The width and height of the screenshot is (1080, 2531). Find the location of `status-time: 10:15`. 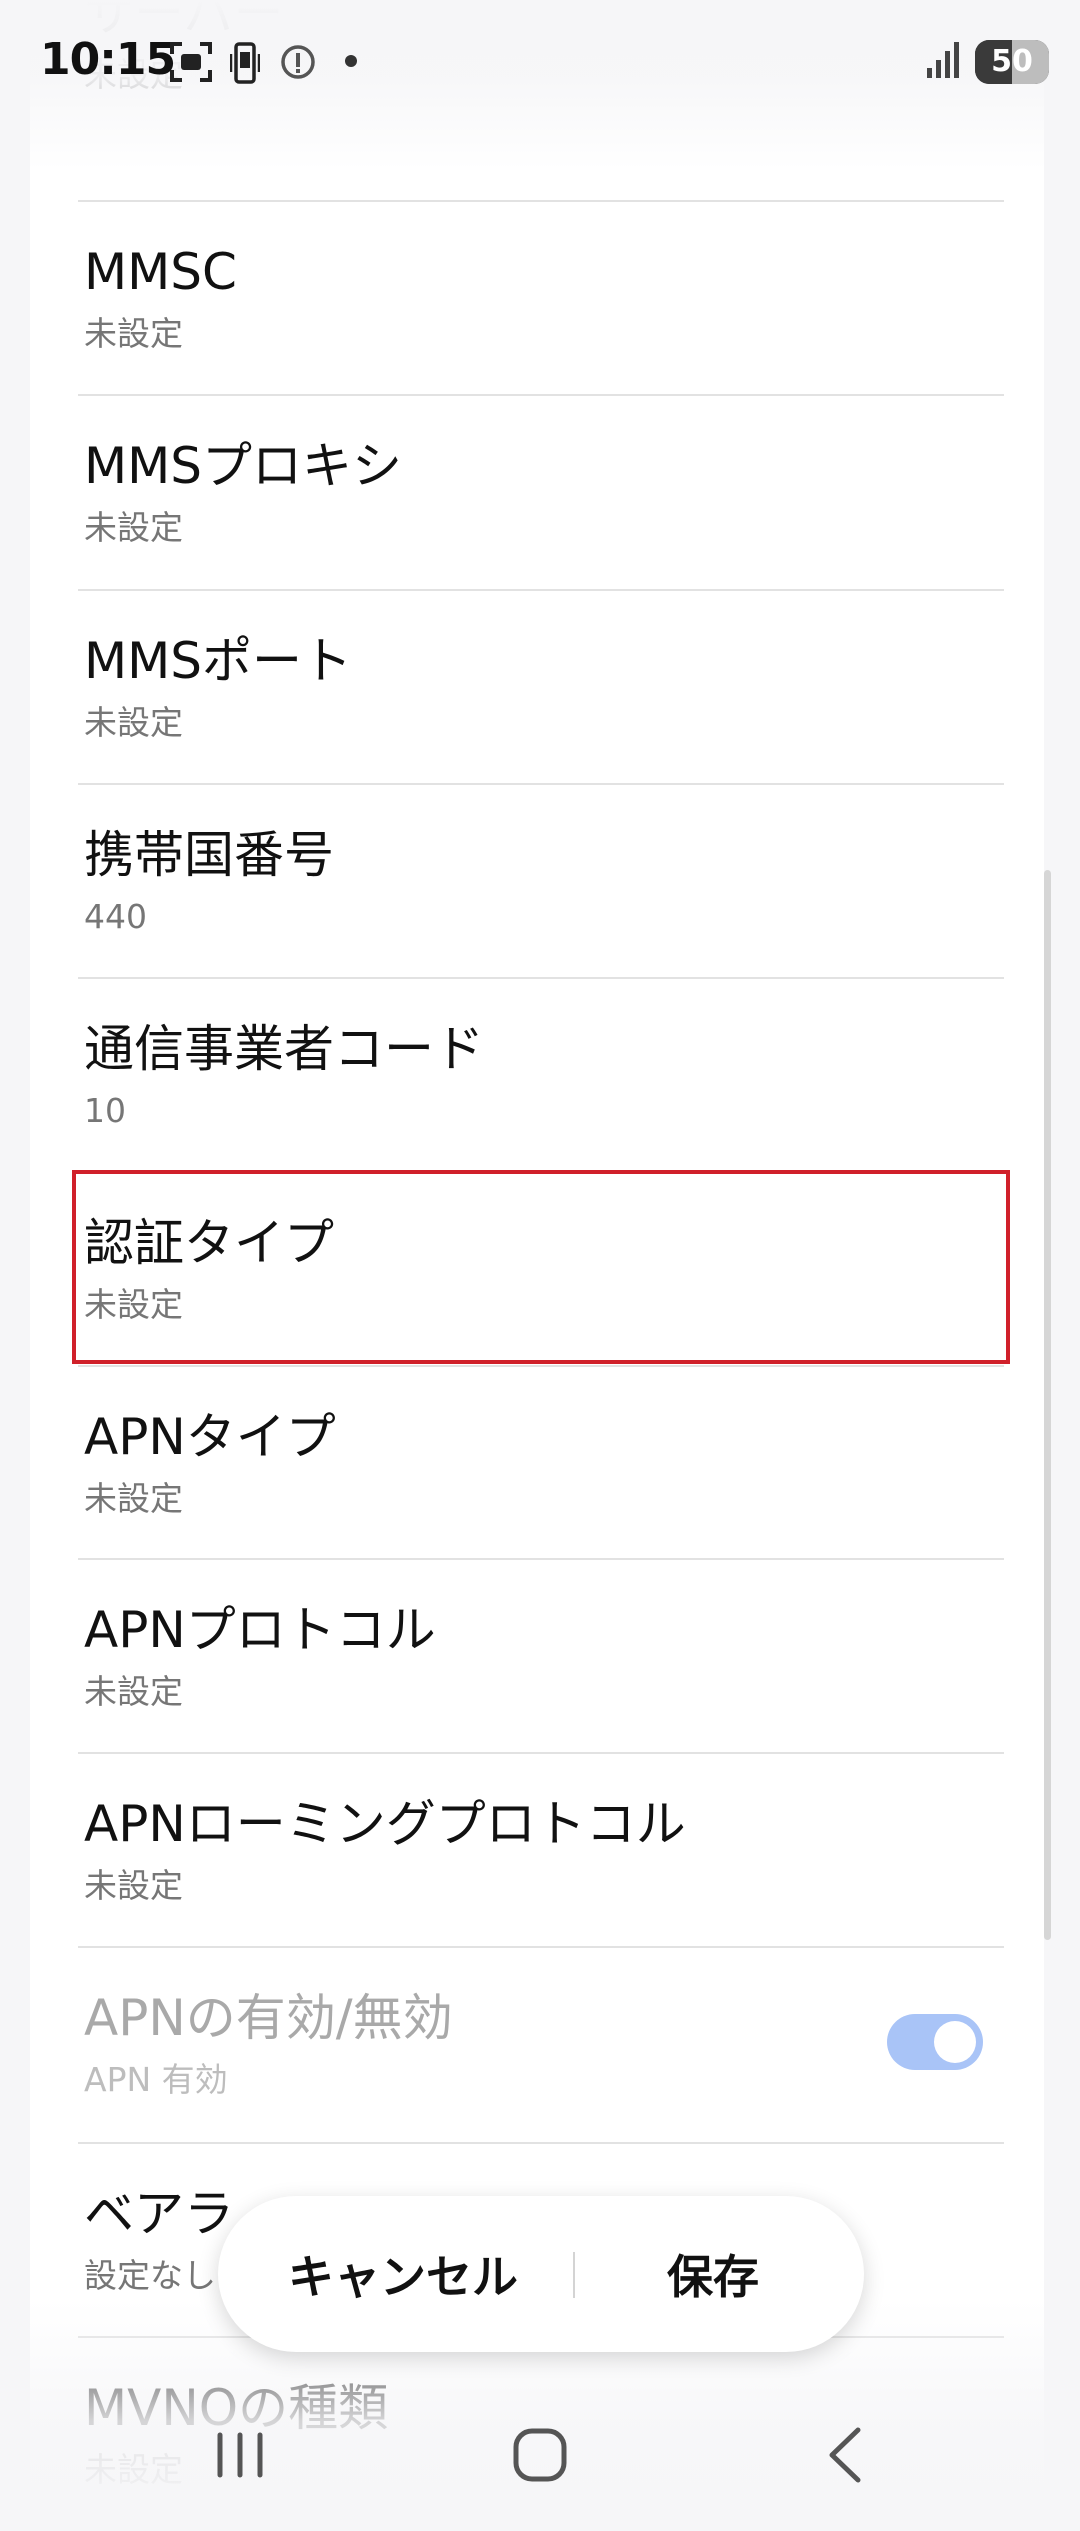

status-time: 10:15 is located at coordinates (108, 59).